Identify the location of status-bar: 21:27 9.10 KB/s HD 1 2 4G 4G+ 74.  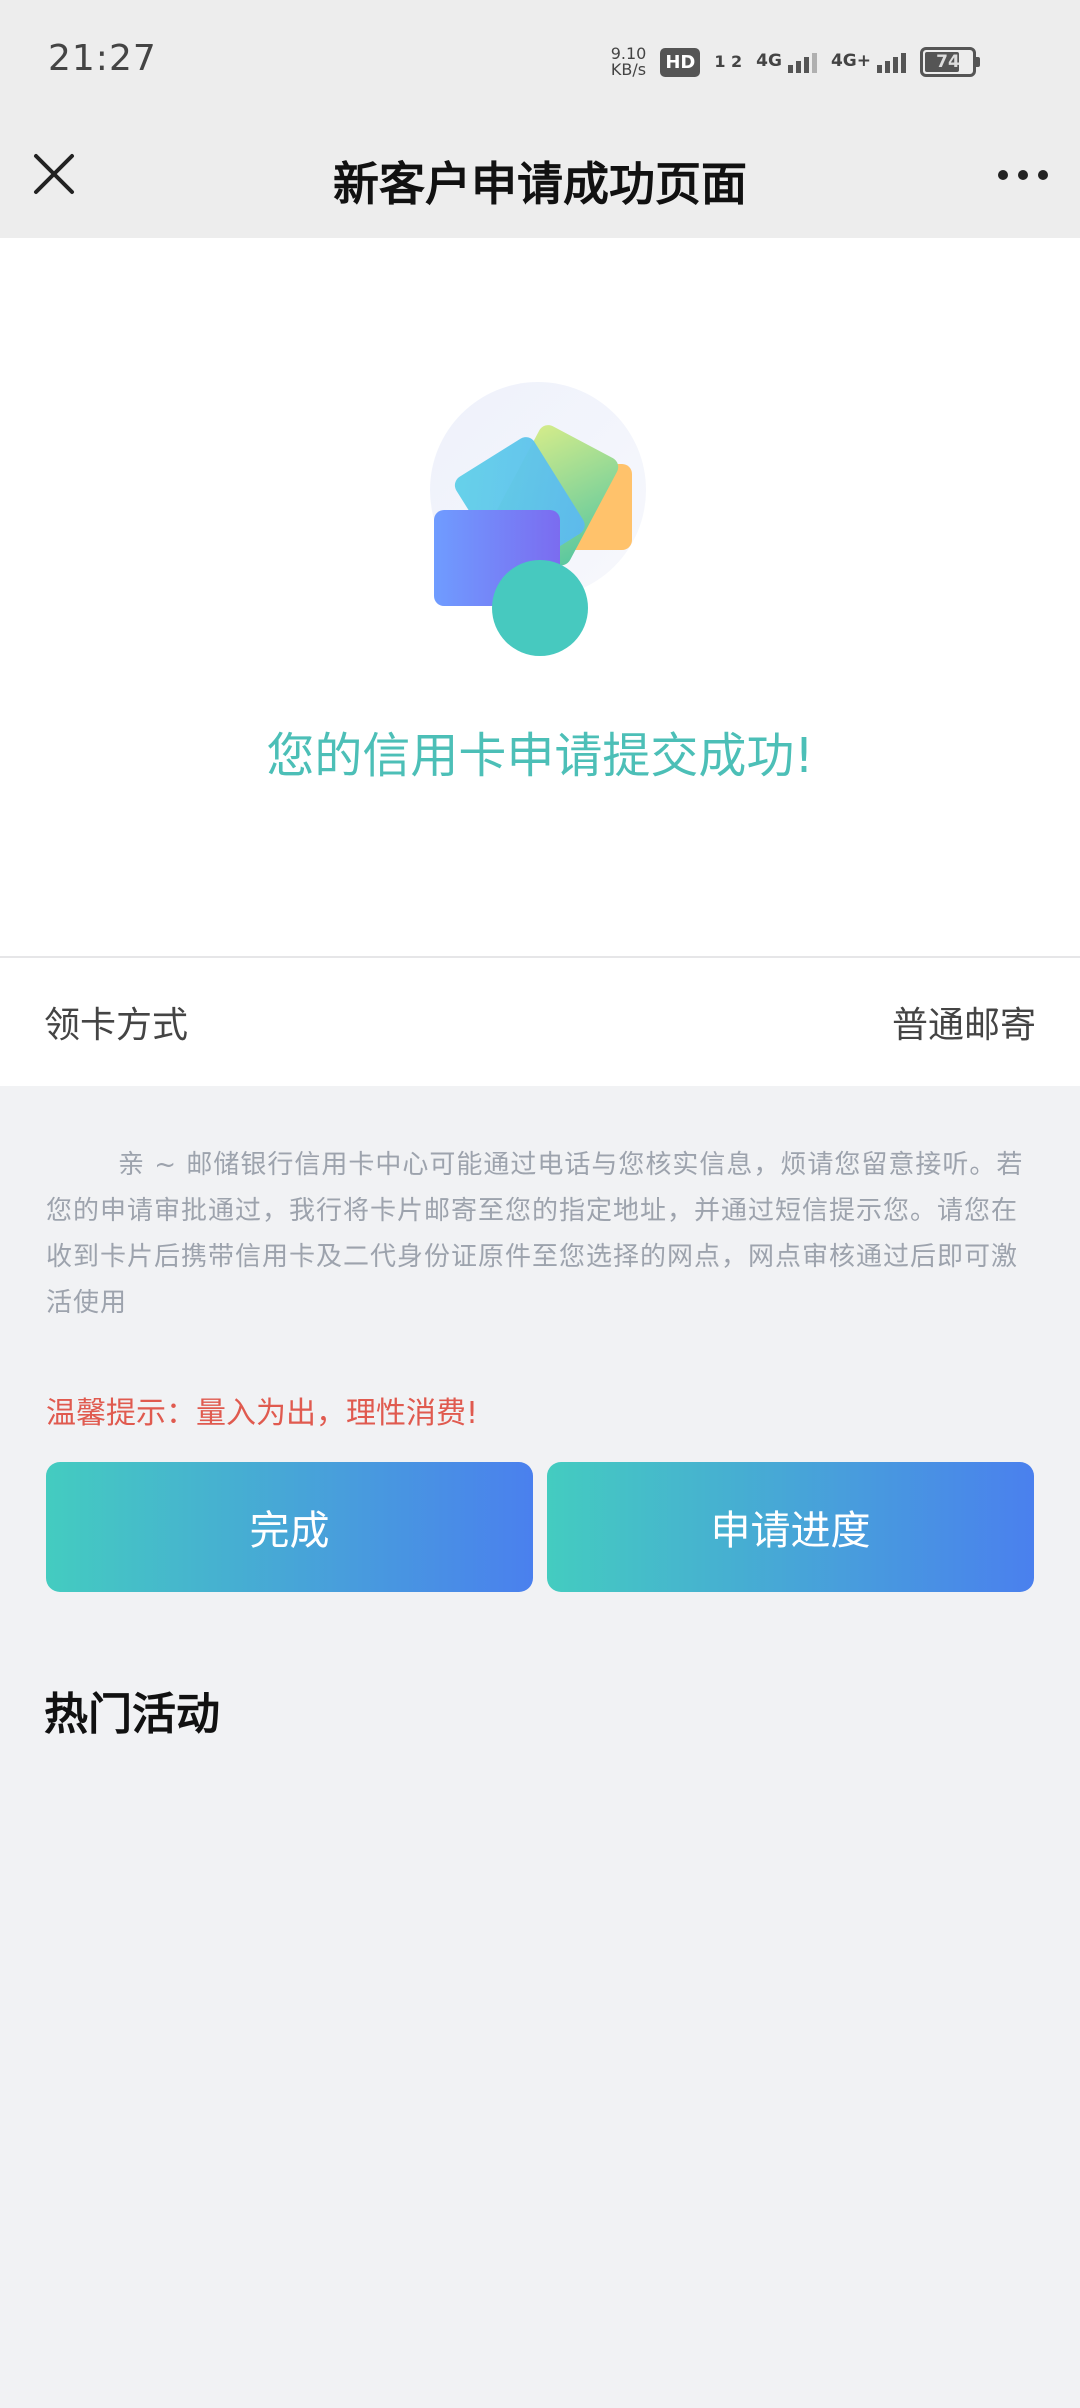
(540, 60).